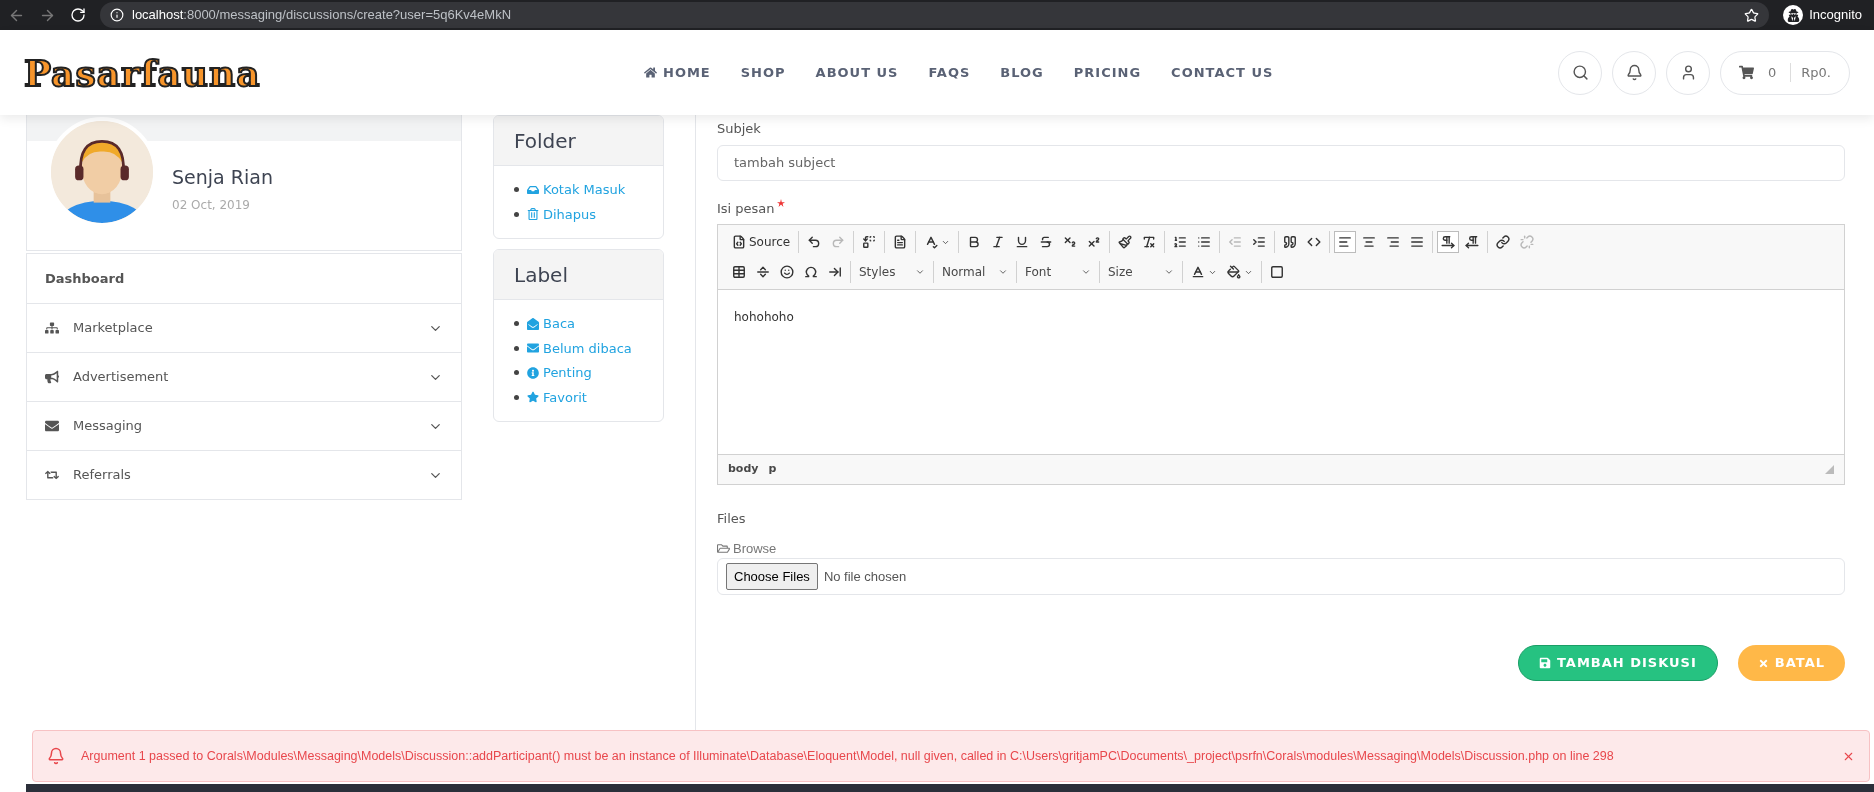 This screenshot has width=1874, height=792. What do you see at coordinates (935, 15) in the screenshot?
I see `address-bar: localhost:8000/messaging/discussions/create?user=5q6Kv4eMkN` at bounding box center [935, 15].